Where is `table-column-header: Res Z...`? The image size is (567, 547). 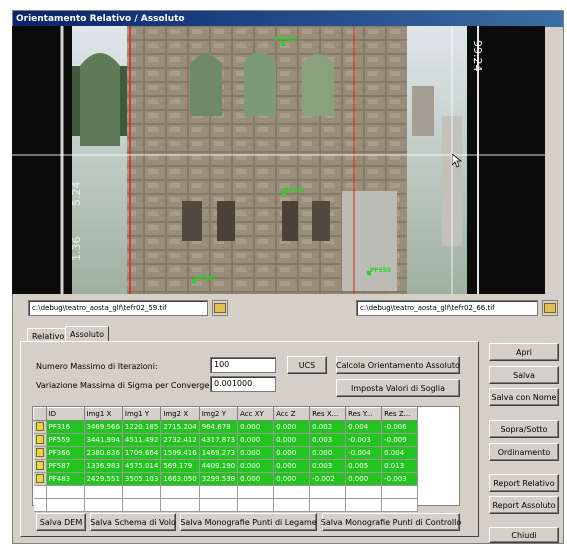 table-column-header: Res Z... is located at coordinates (400, 414).